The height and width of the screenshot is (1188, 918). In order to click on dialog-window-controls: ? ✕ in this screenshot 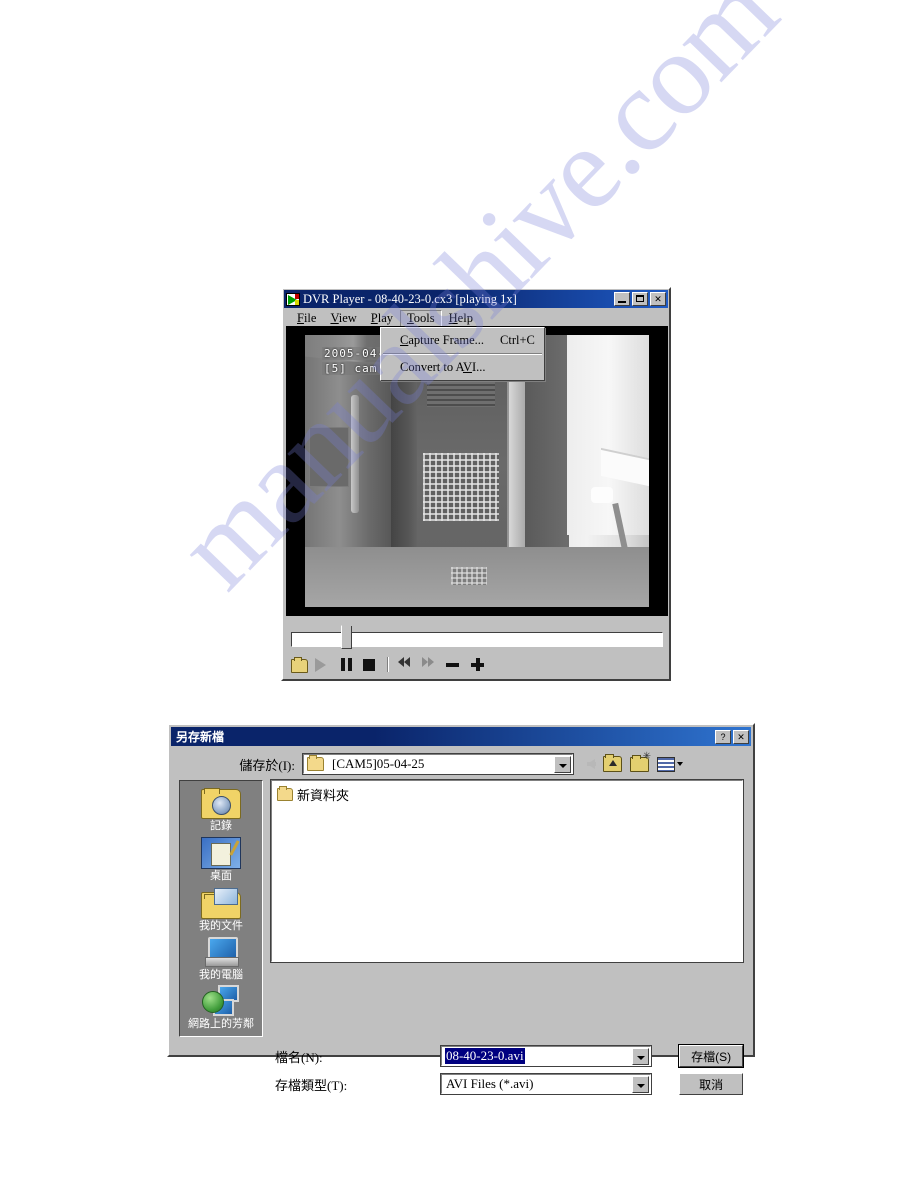, I will do `click(732, 736)`.